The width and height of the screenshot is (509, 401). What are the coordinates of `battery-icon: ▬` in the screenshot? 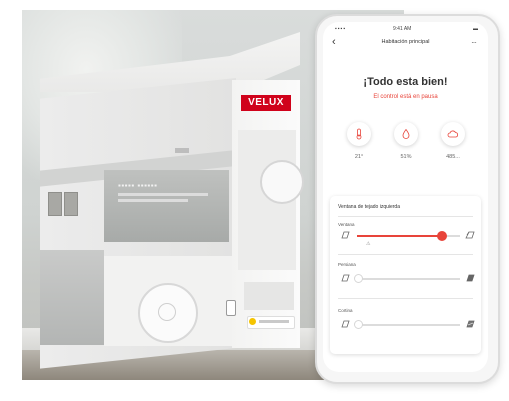 It's located at (475, 29).